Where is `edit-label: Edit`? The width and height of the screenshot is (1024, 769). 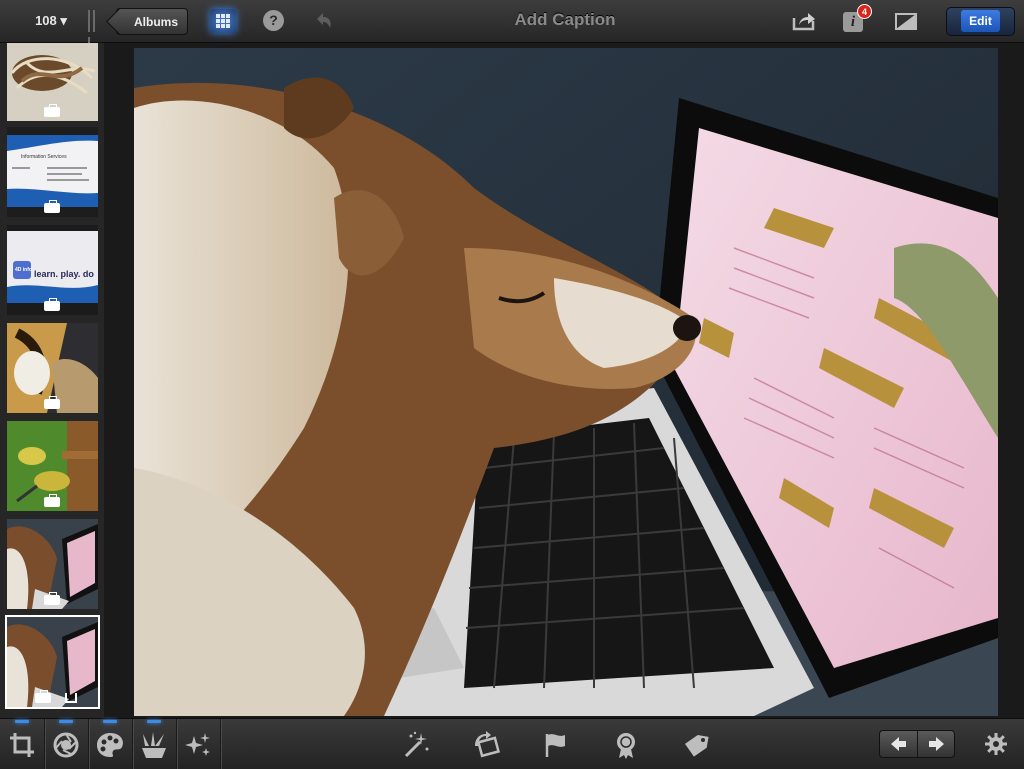
edit-label: Edit is located at coordinates (980, 21).